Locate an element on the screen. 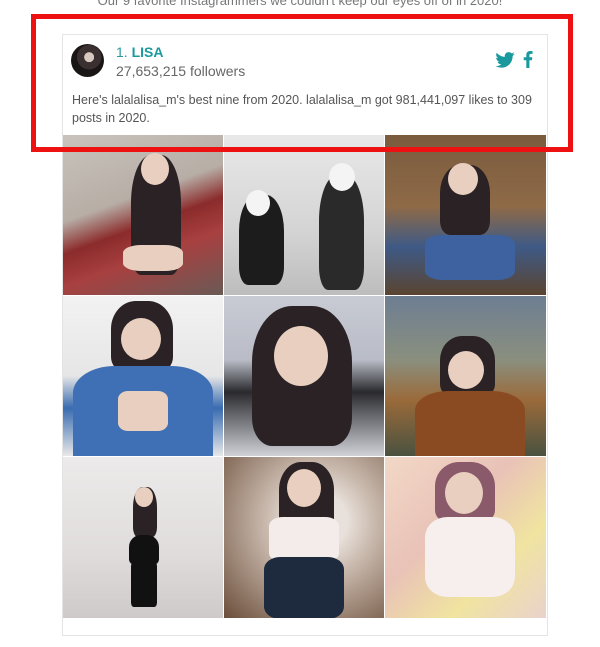 This screenshot has height=647, width=600. share-buttons is located at coordinates (514, 59).